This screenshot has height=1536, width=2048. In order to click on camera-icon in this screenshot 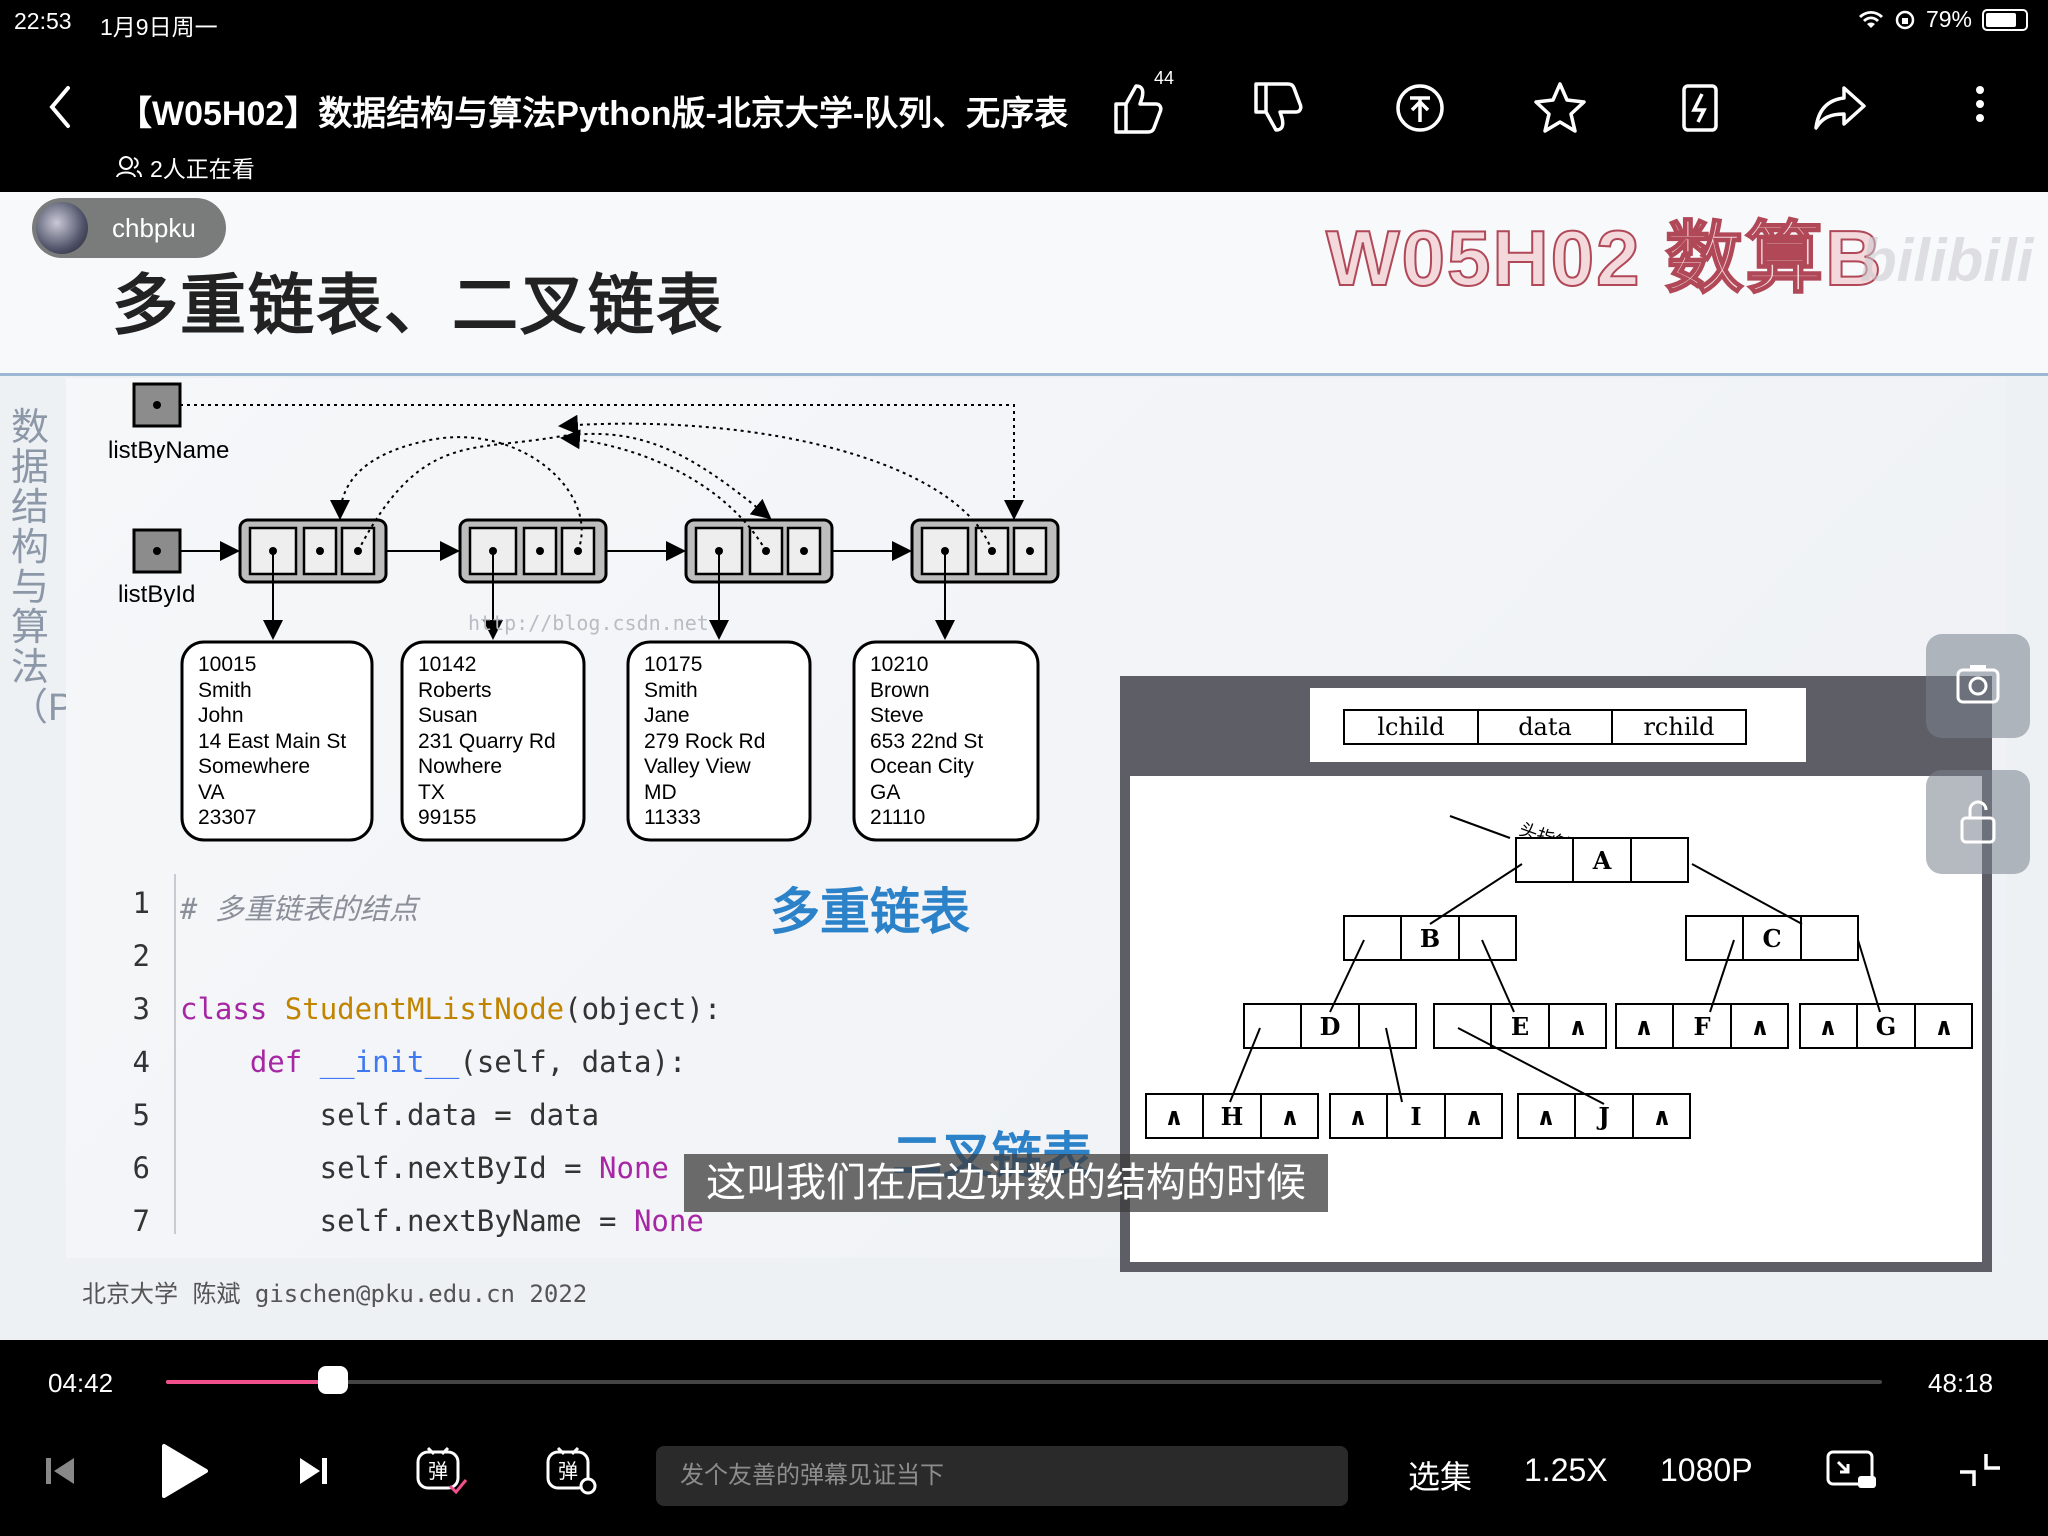, I will do `click(1978, 684)`.